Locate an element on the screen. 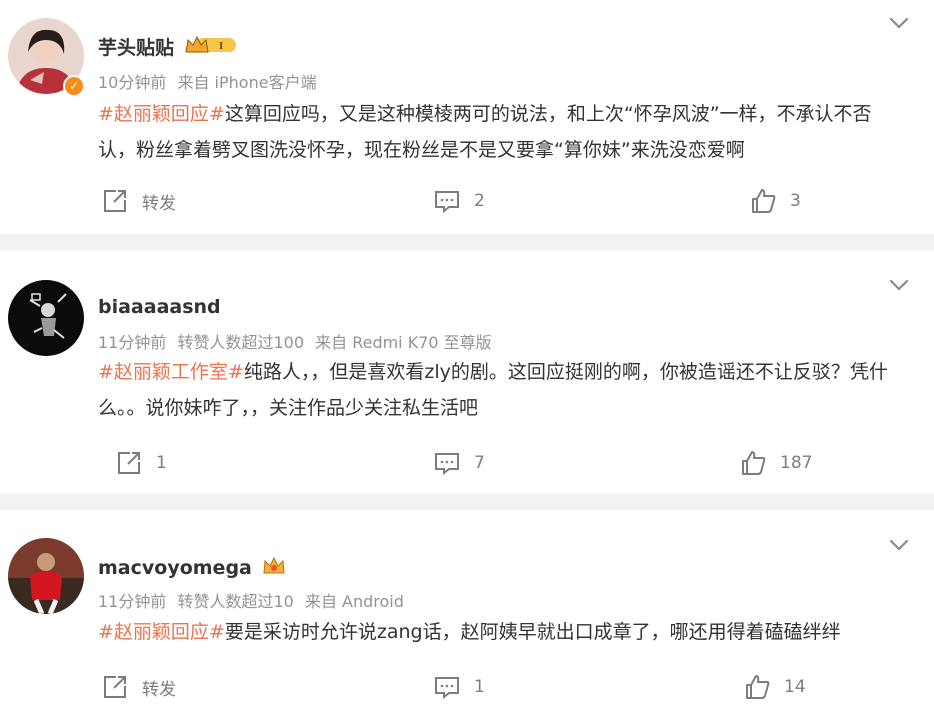 The height and width of the screenshot is (721, 934). crown-fan-icon is located at coordinates (274, 568).